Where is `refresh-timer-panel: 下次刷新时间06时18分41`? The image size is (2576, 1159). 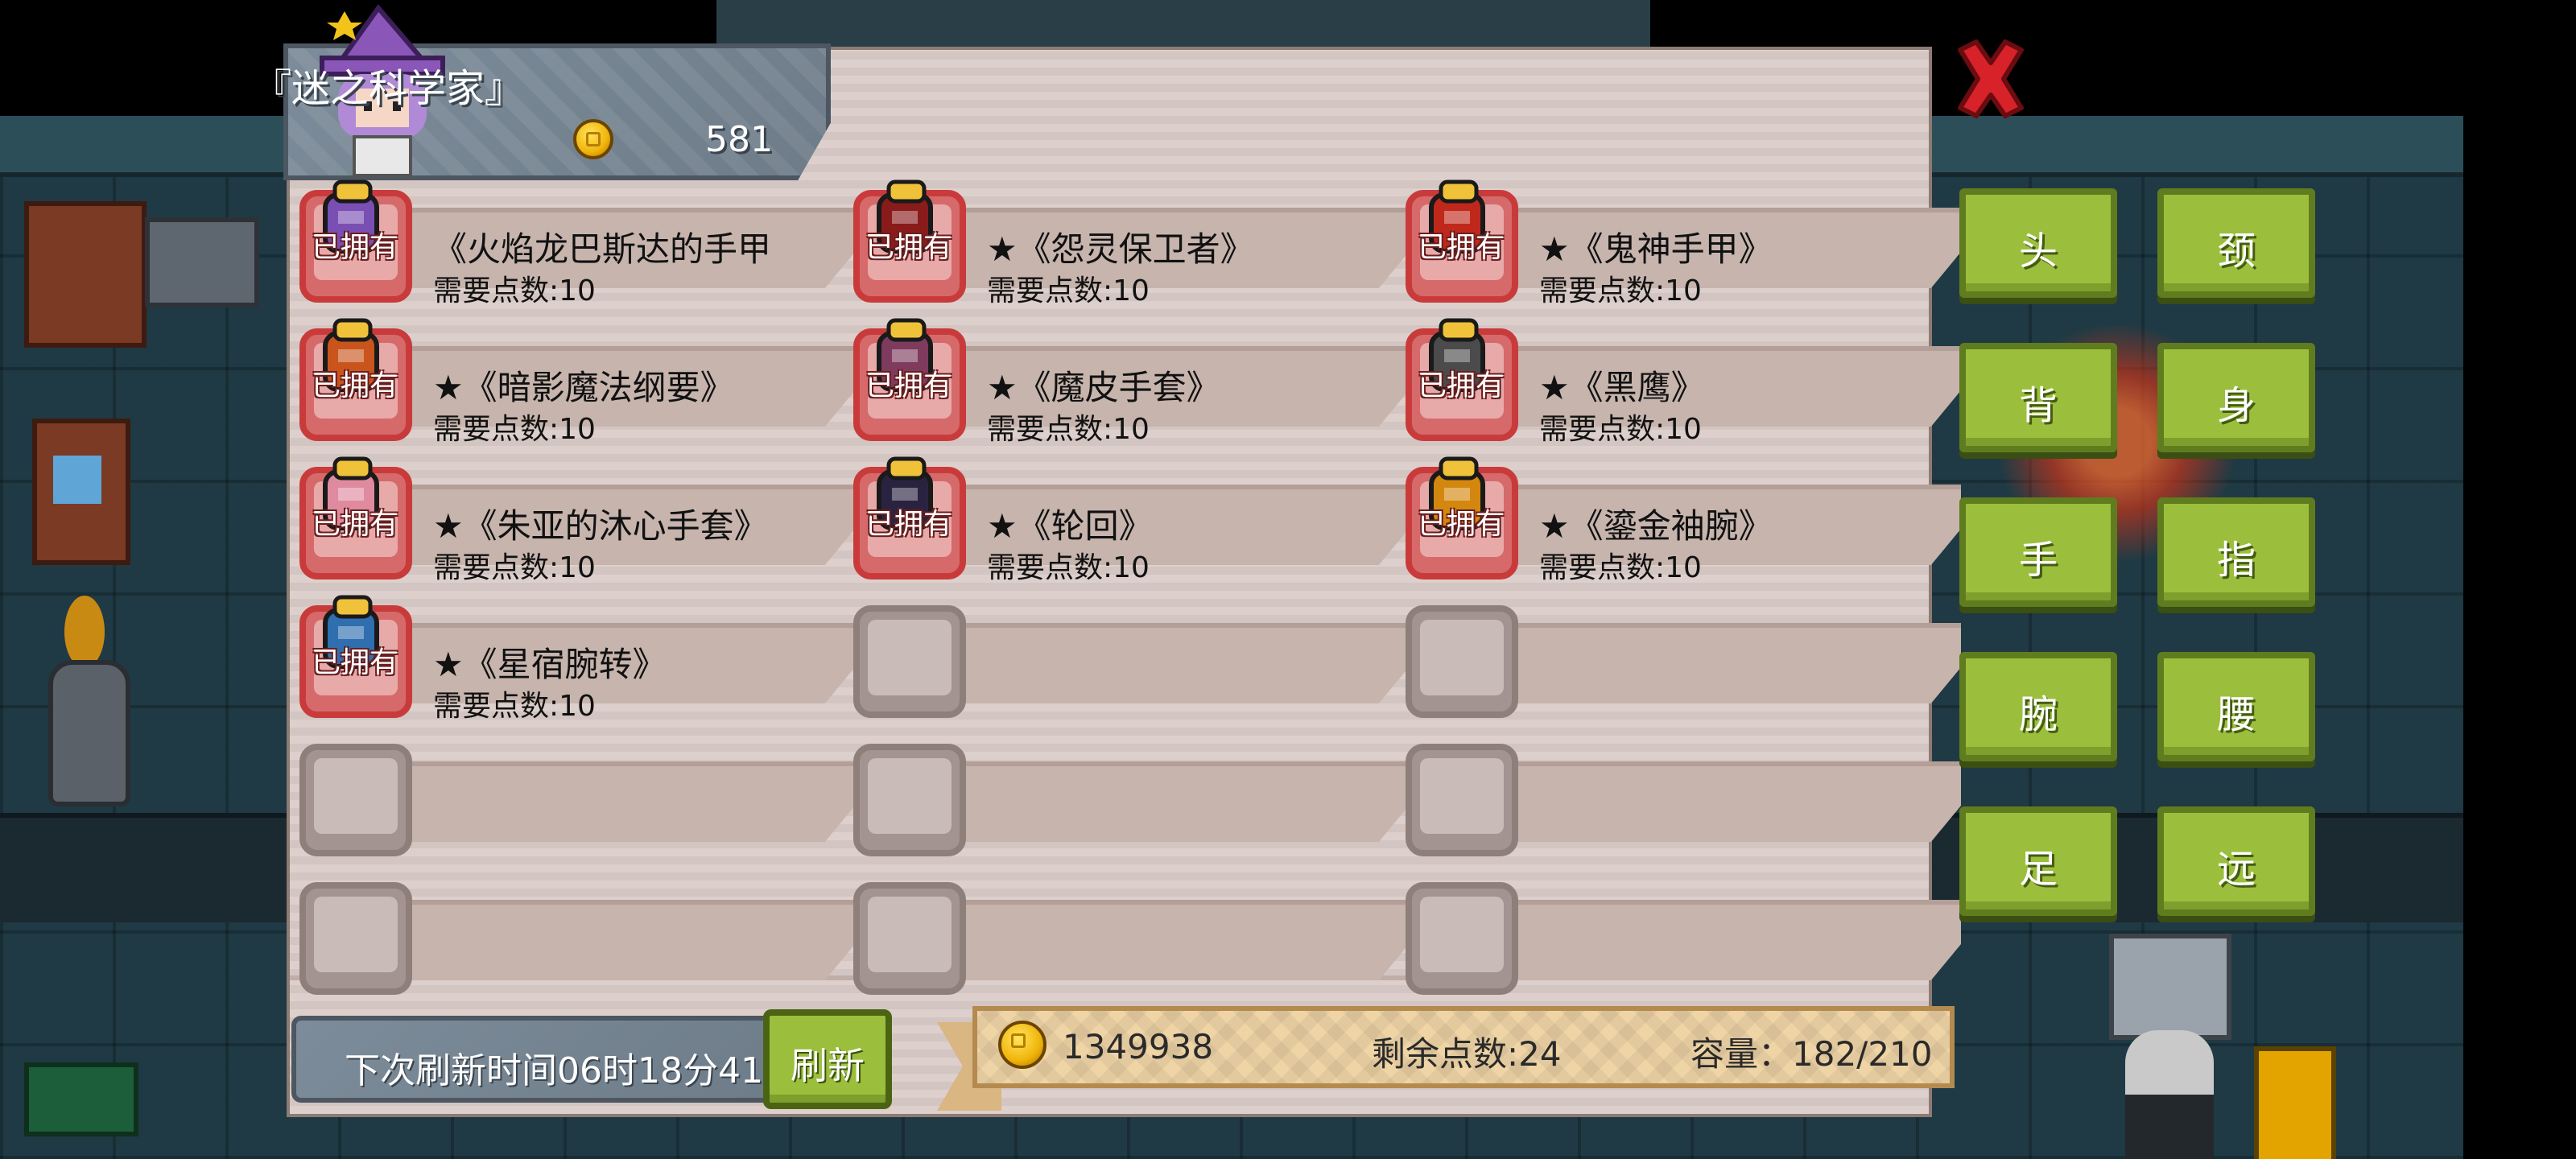 refresh-timer-panel: 下次刷新时间06时18分41 is located at coordinates (541, 1059).